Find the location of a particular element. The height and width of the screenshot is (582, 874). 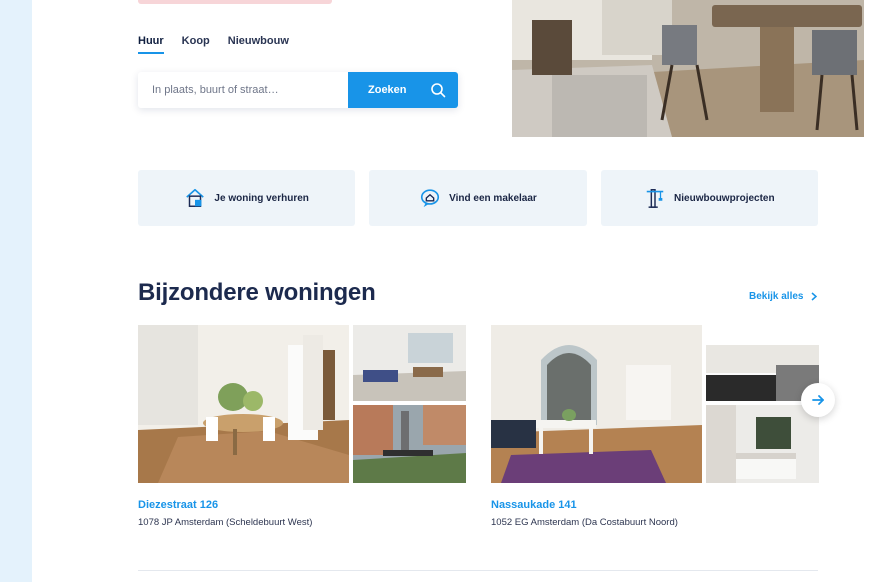

listing-address: 1078 JP Amsterdam (Scheldebuurt West) is located at coordinates (225, 522).